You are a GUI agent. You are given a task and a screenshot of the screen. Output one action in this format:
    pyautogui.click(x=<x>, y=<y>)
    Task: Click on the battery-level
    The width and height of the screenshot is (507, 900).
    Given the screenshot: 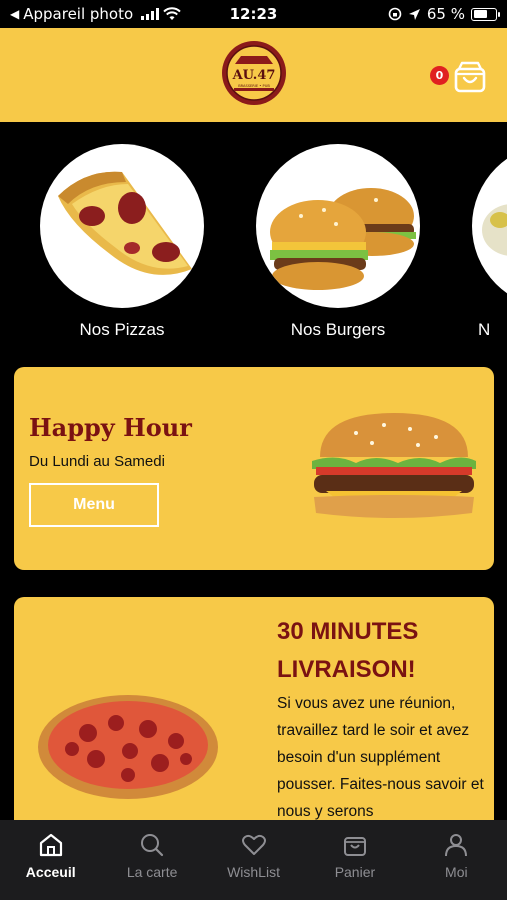 What is the action you would take?
    pyautogui.click(x=480, y=14)
    